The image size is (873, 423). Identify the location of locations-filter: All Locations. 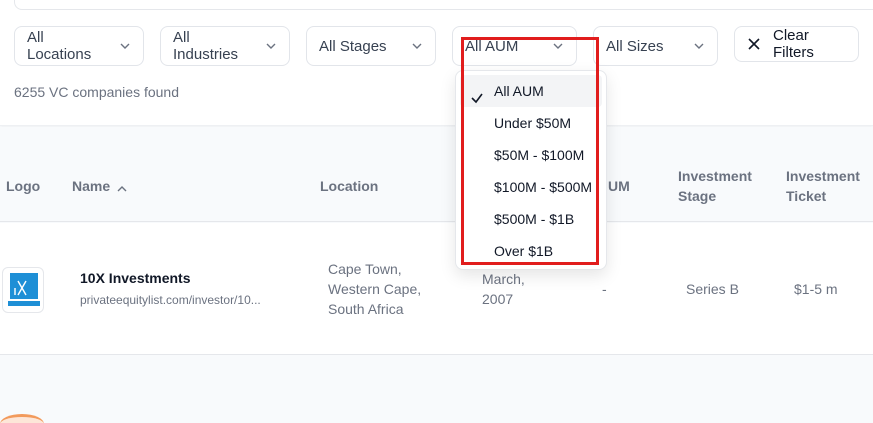
(79, 46).